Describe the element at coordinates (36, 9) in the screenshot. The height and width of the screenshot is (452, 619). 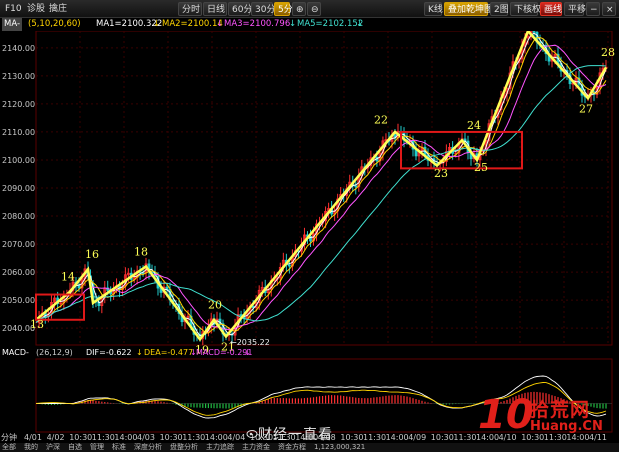
I see `diagnose-menu: 诊股` at that location.